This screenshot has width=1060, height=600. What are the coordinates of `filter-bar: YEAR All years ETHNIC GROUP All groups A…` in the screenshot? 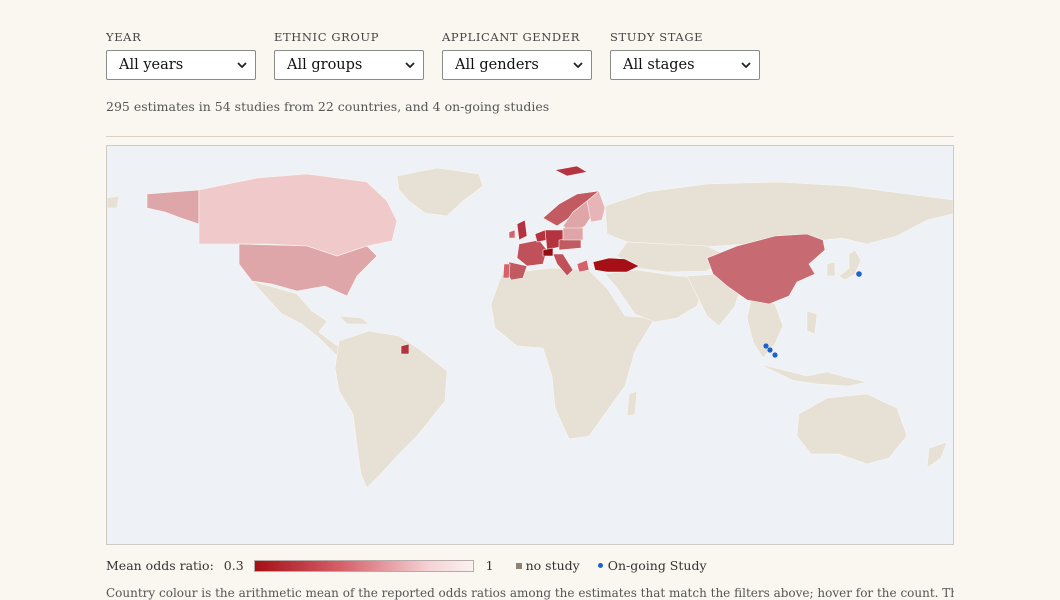 It's located at (433, 55).